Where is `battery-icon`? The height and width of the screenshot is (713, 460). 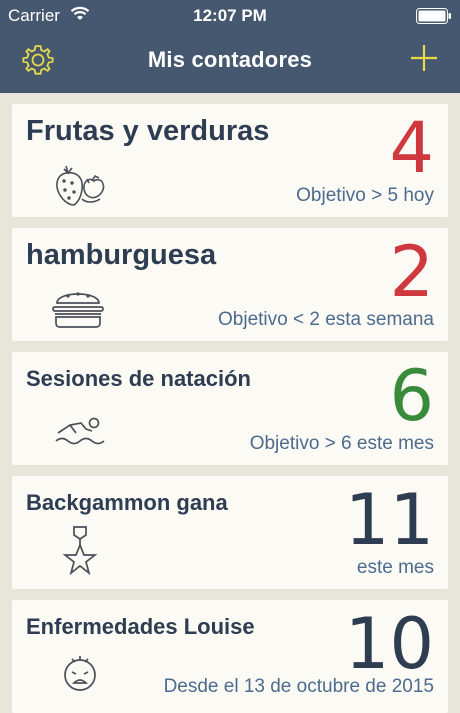 battery-icon is located at coordinates (434, 18).